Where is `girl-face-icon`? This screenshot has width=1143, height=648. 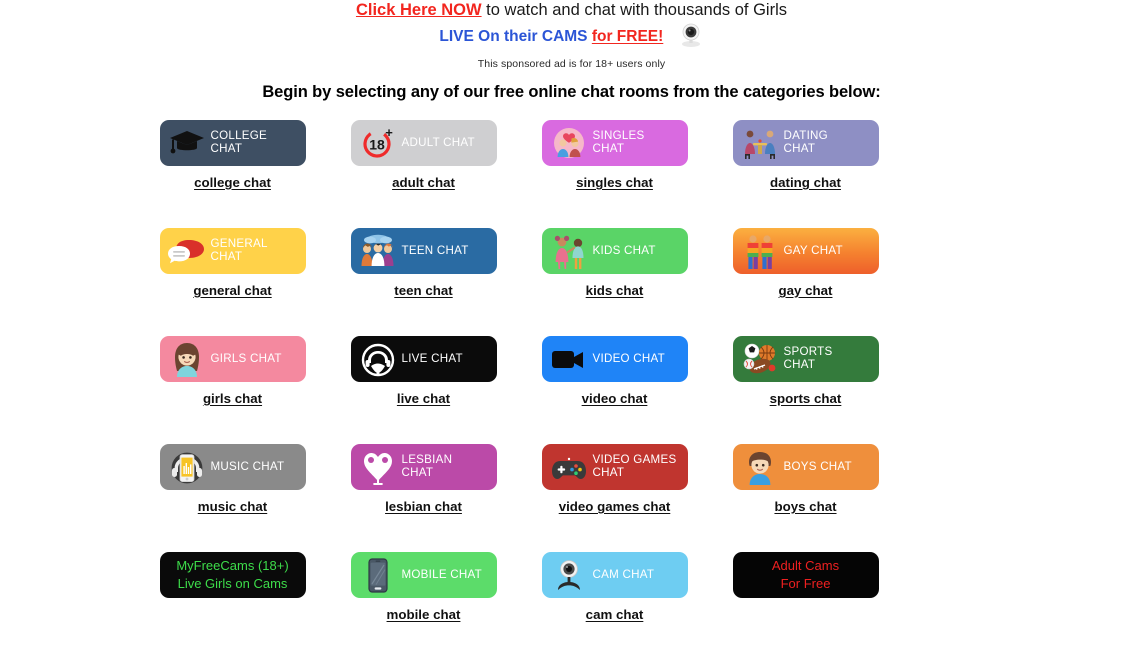 girl-face-icon is located at coordinates (187, 359).